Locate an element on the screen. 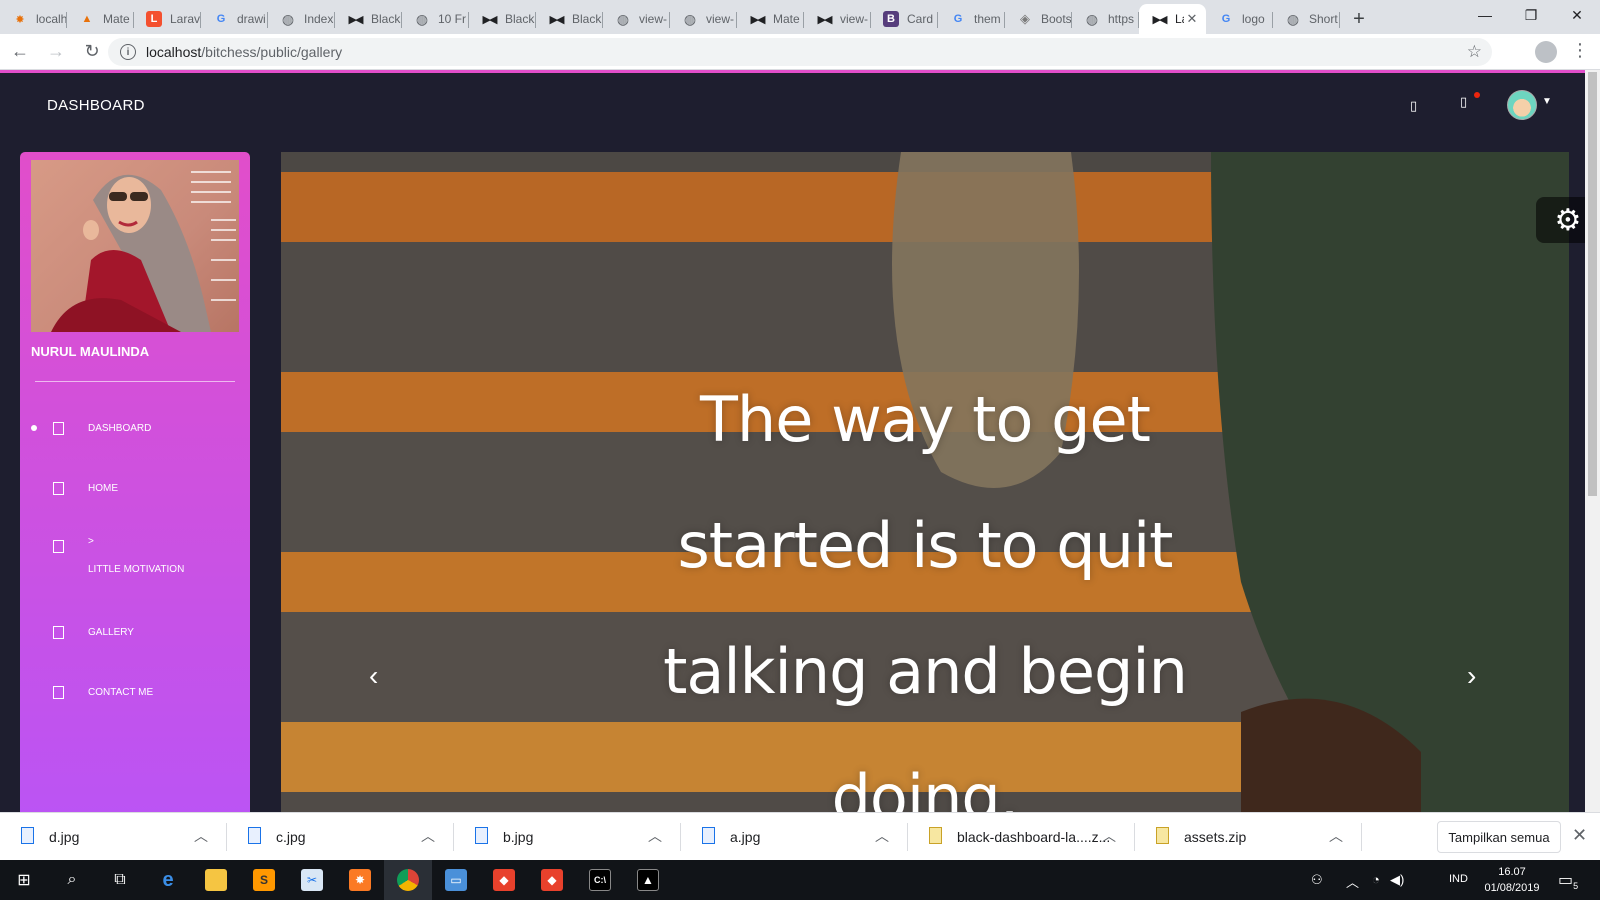  new-tab-button: + is located at coordinates (1359, 19).